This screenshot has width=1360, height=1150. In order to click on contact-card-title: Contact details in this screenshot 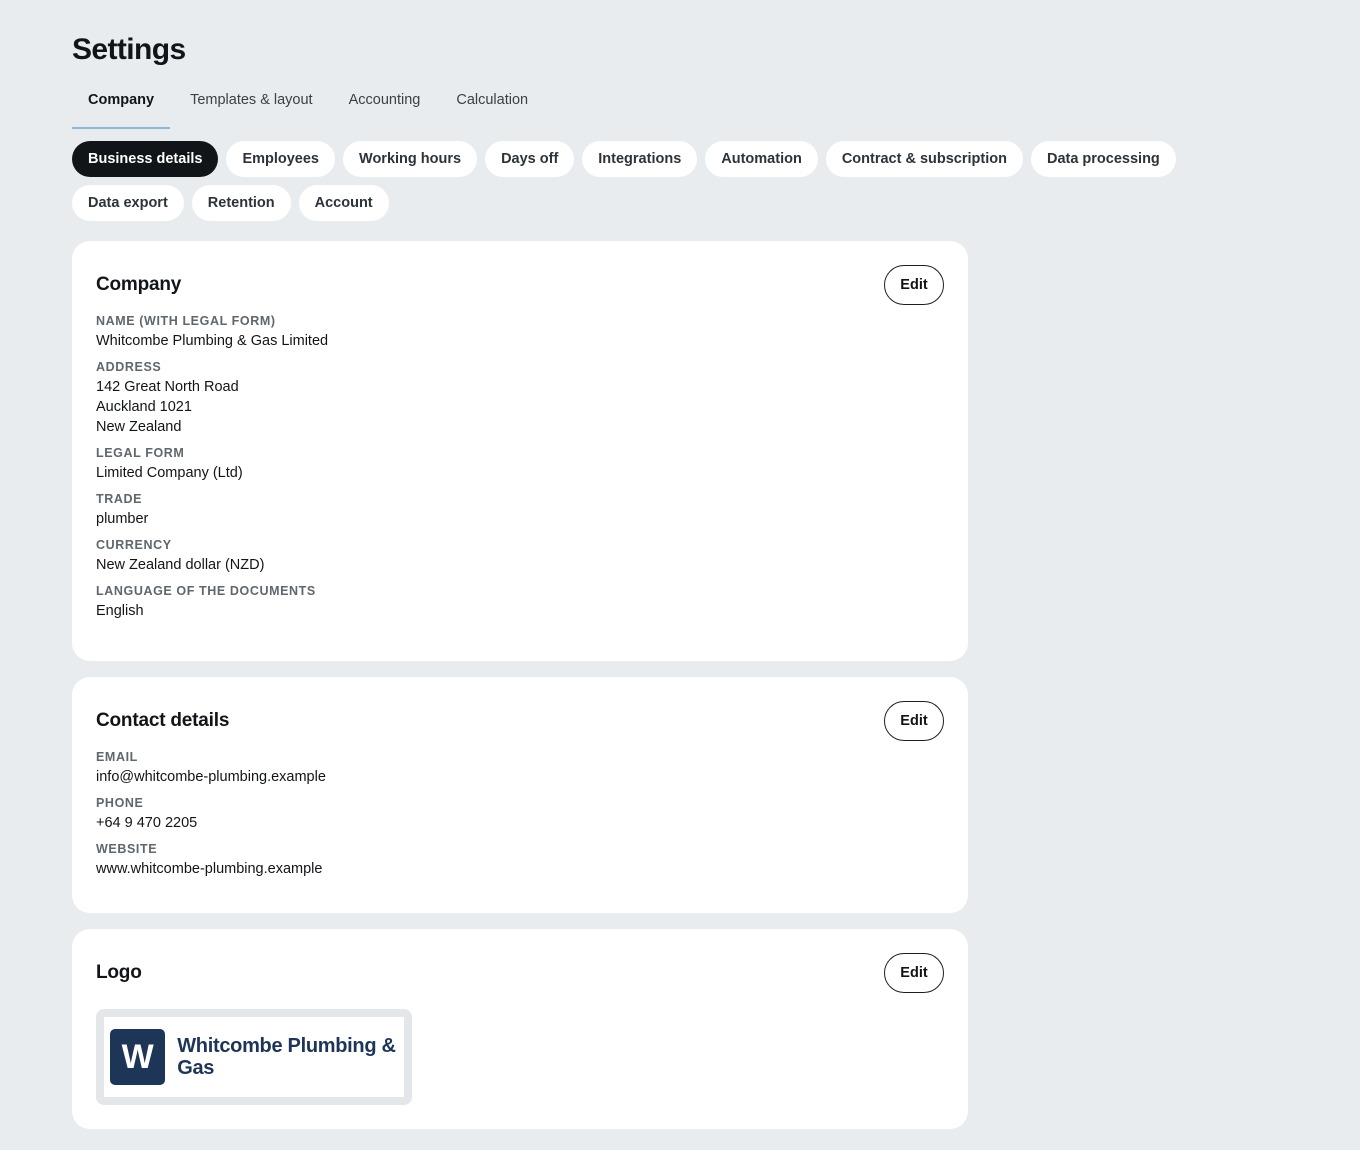, I will do `click(163, 720)`.